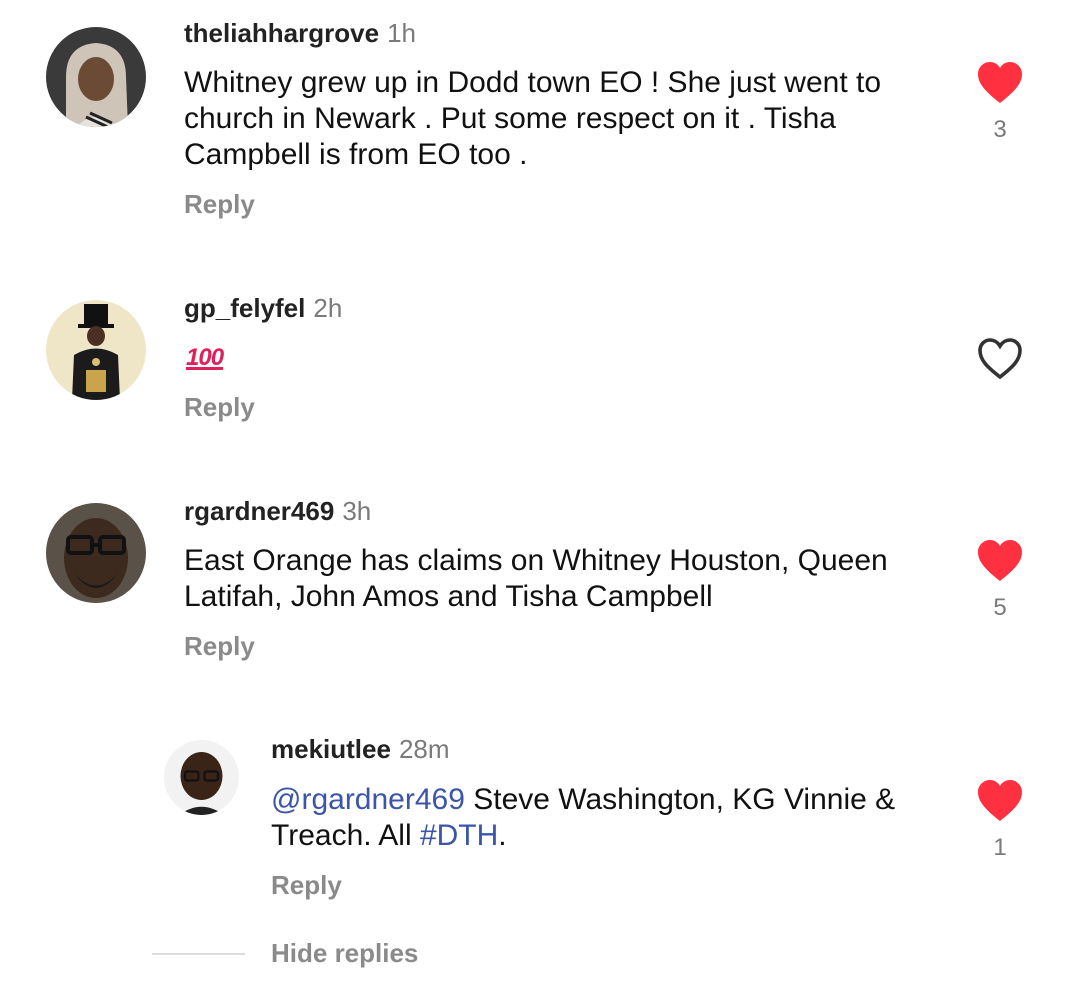 The width and height of the screenshot is (1080, 991). I want to click on hundred-points-icon: 100, so click(205, 357).